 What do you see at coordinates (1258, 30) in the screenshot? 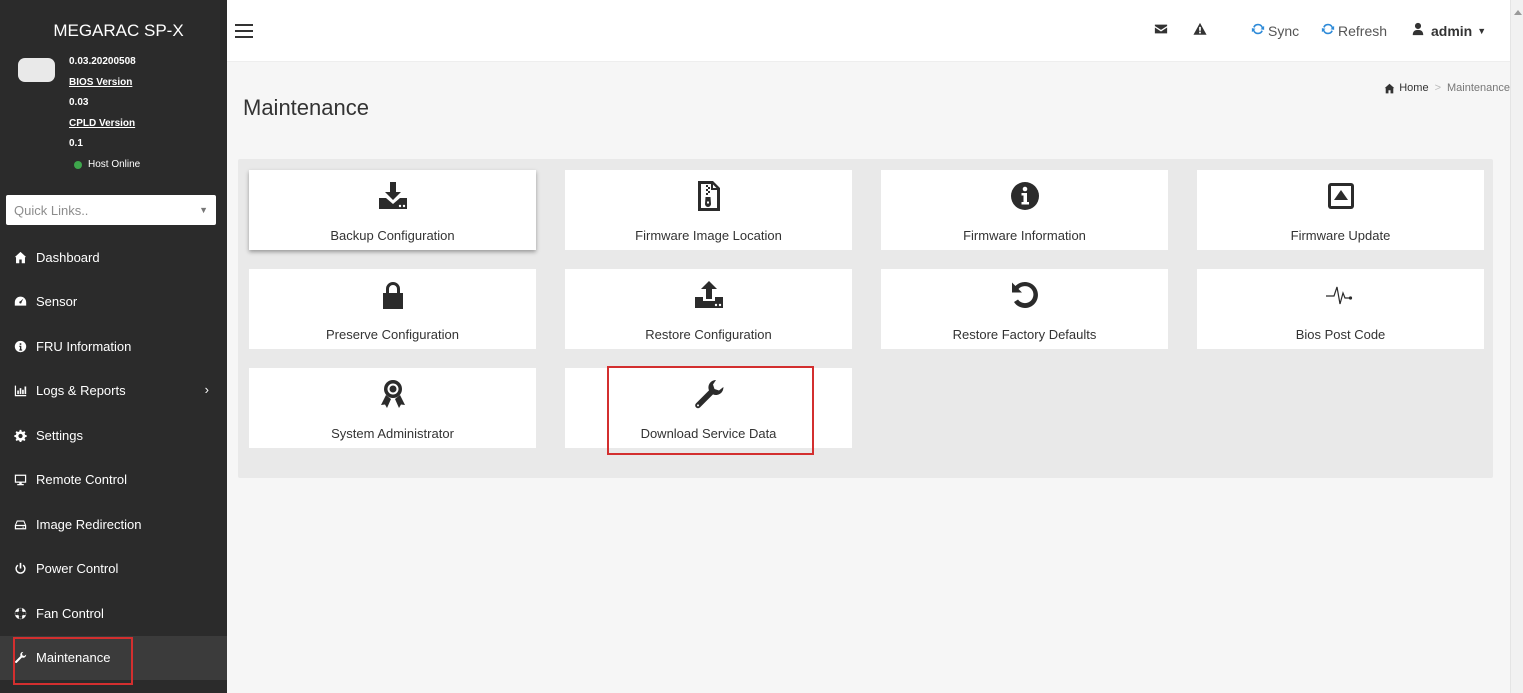
I see `sync-icon` at bounding box center [1258, 30].